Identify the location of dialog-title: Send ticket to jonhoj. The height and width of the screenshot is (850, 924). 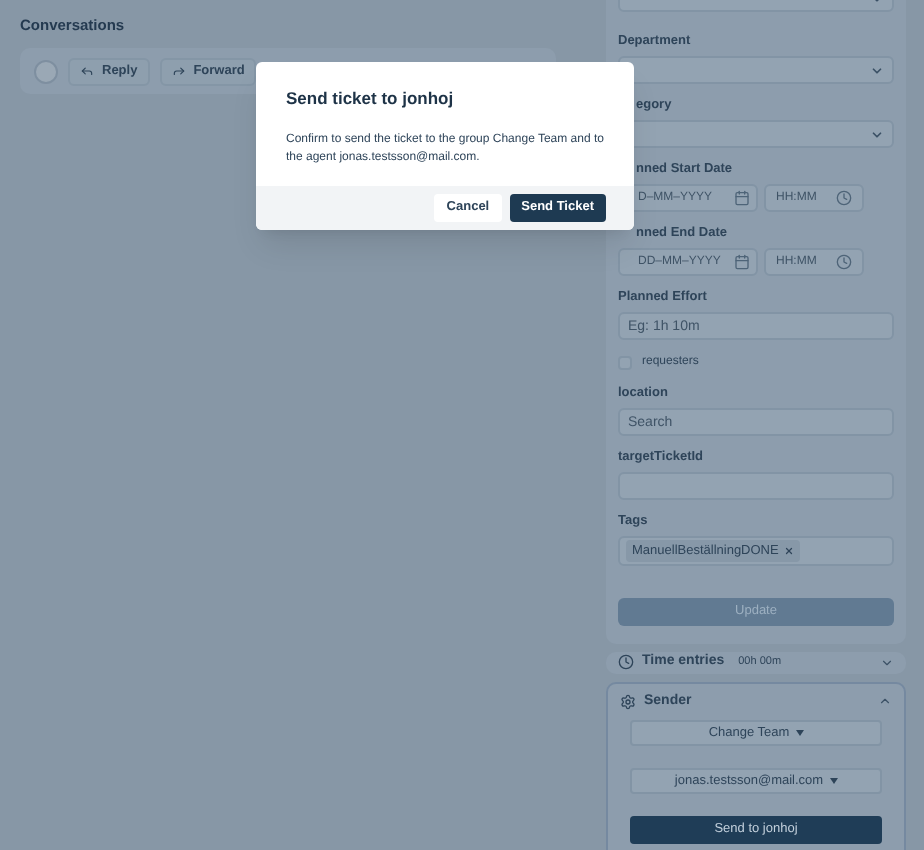
(371, 99).